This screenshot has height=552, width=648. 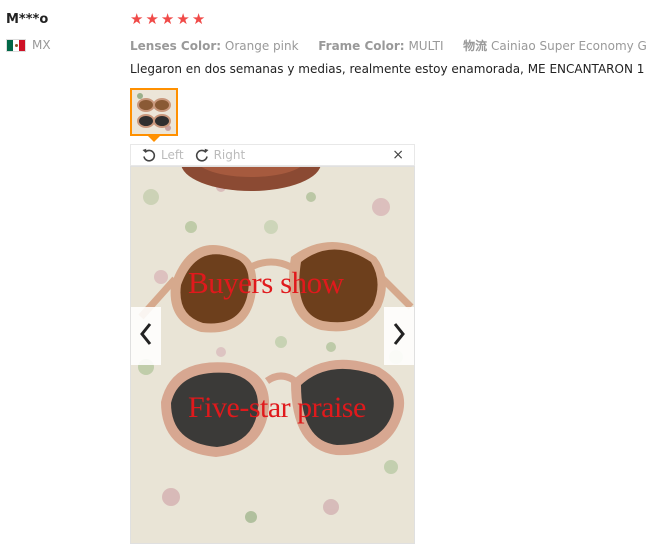 I want to click on watermark-bottom: Five-star praise, so click(x=277, y=407).